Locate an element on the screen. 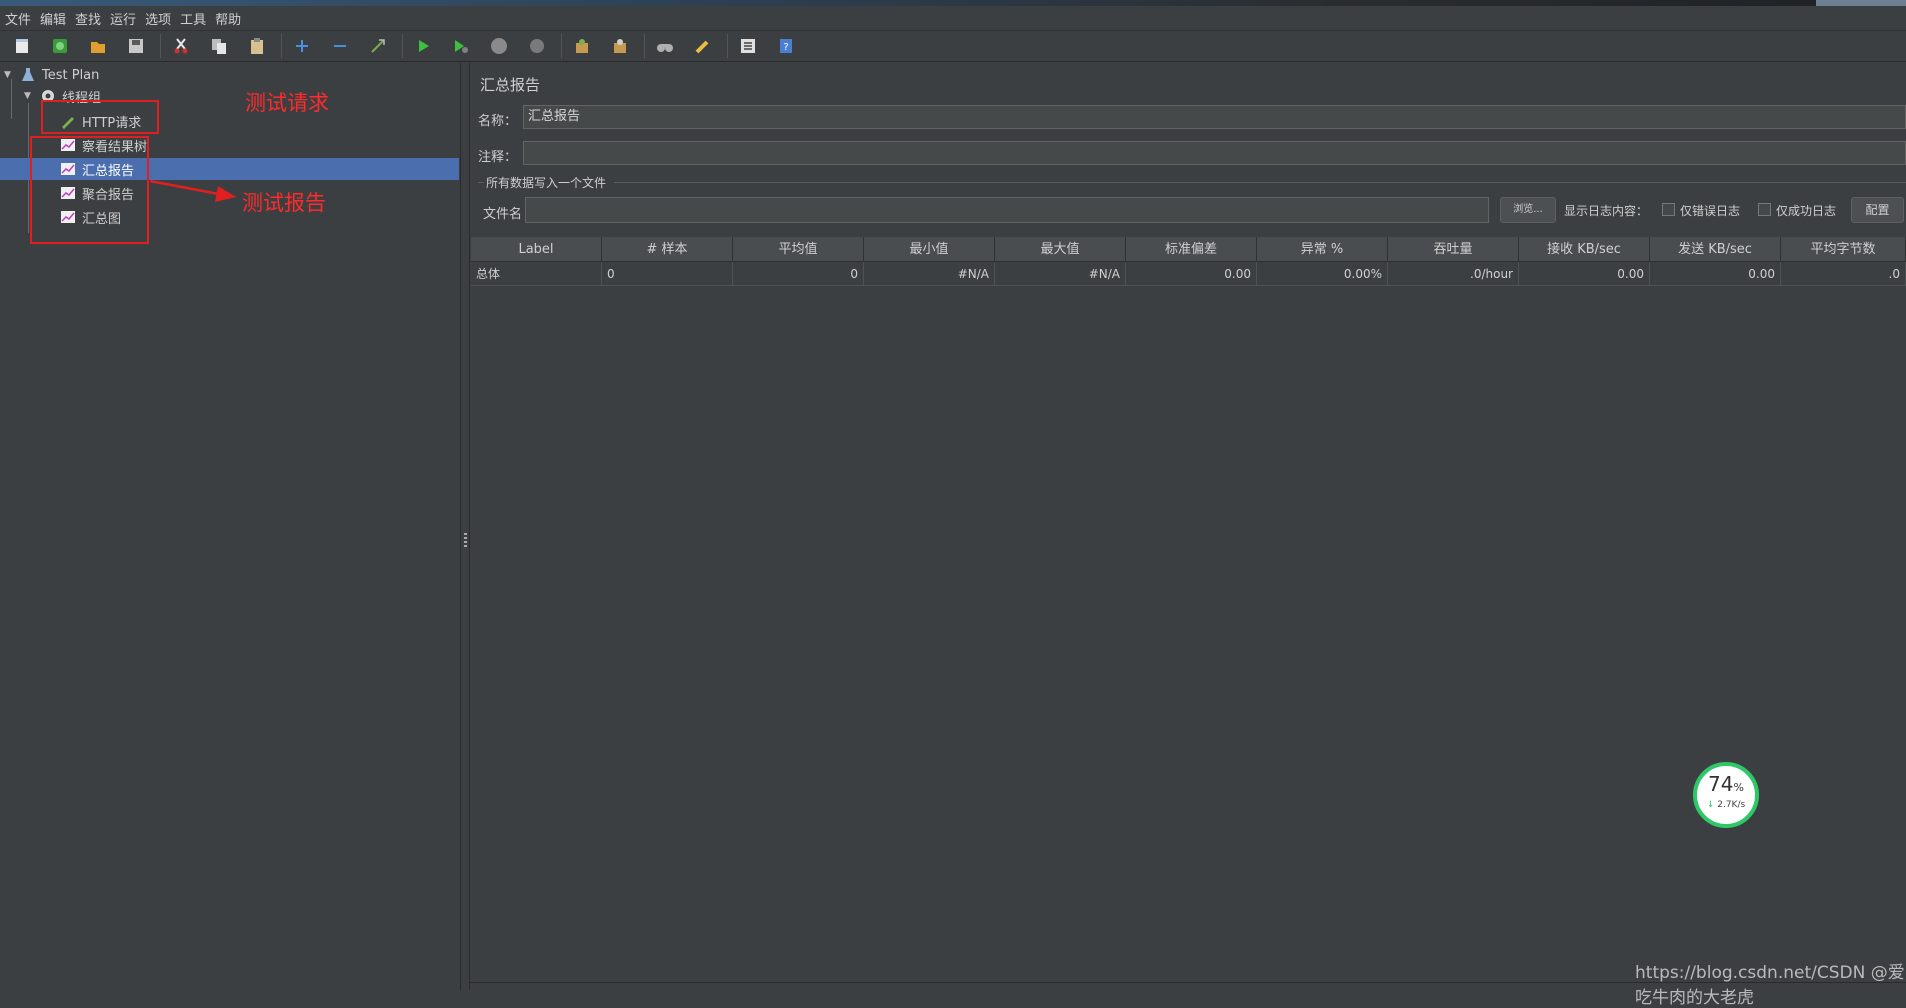 This screenshot has height=1008, width=1906. reset-search-button is located at coordinates (703, 46).